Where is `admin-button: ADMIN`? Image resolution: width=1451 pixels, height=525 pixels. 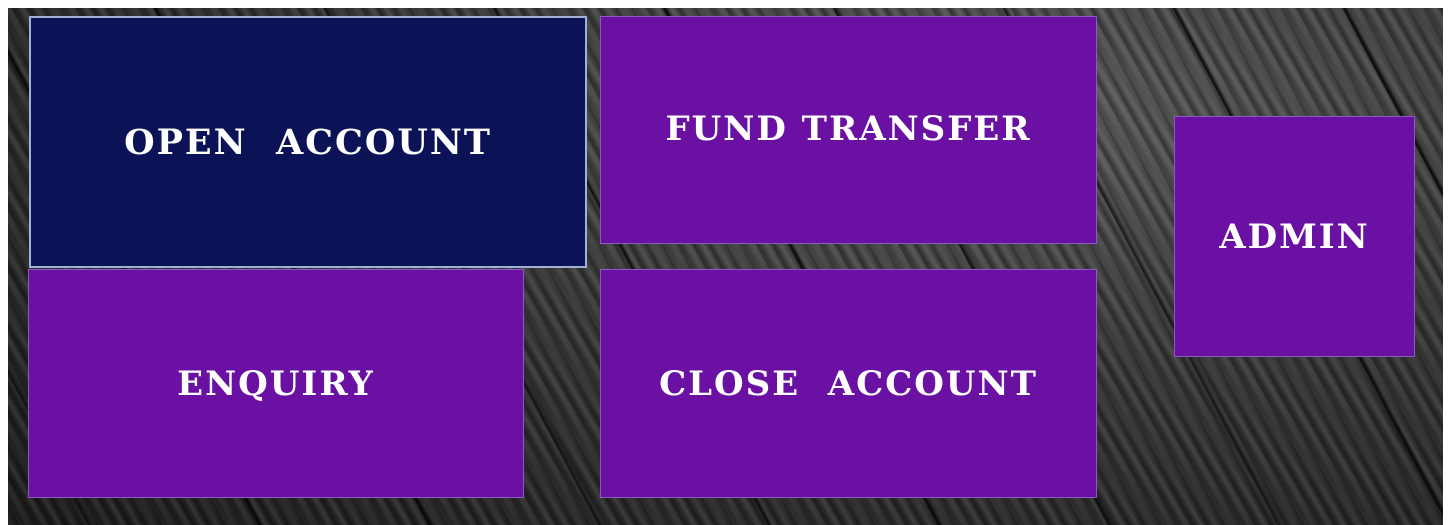 admin-button: ADMIN is located at coordinates (1294, 236).